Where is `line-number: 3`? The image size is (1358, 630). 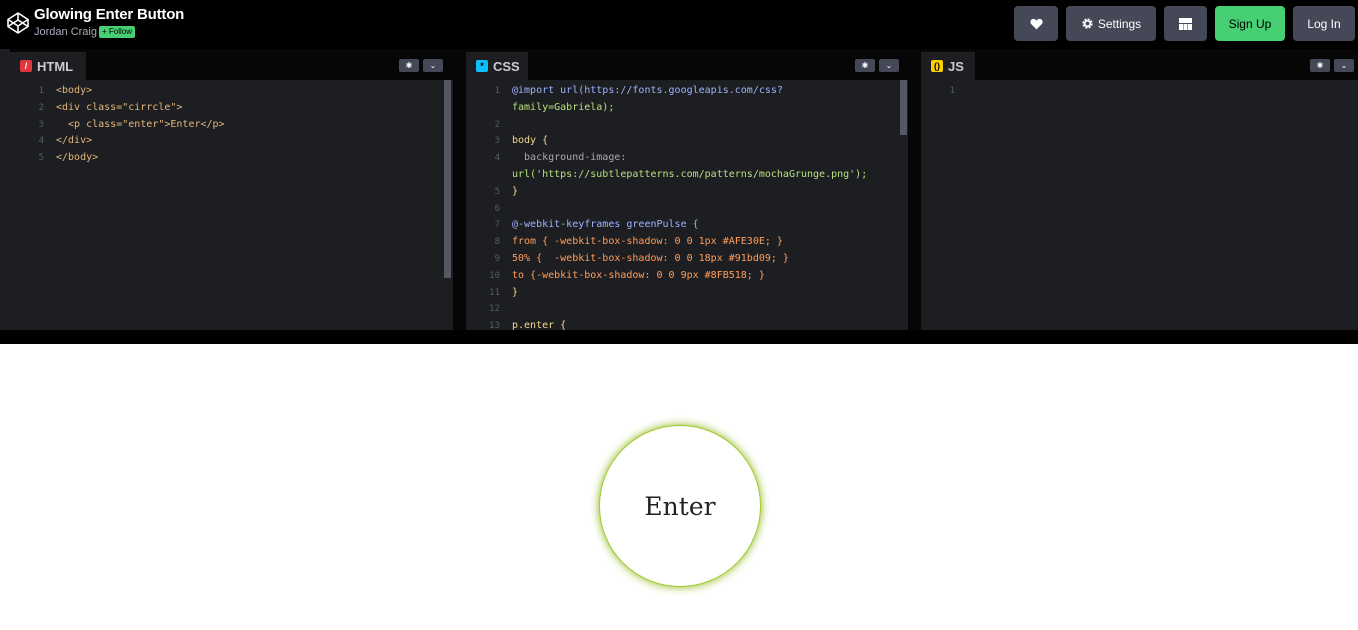 line-number: 3 is located at coordinates (41, 124).